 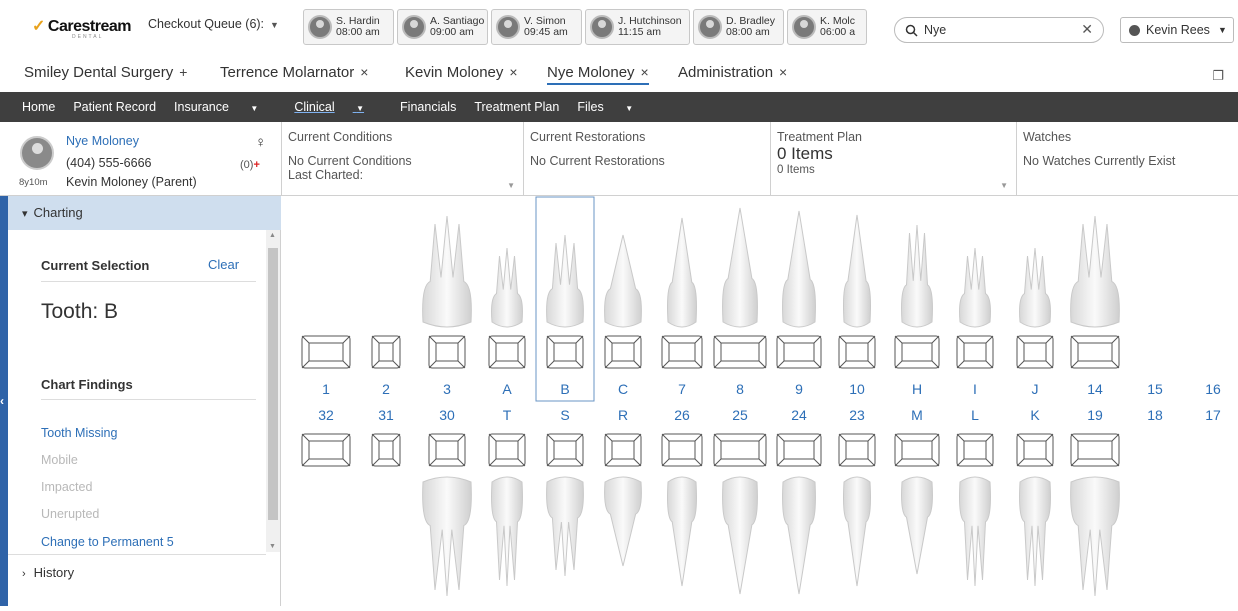 I want to click on panel-scrollbar: ▲ ▼, so click(x=273, y=391).